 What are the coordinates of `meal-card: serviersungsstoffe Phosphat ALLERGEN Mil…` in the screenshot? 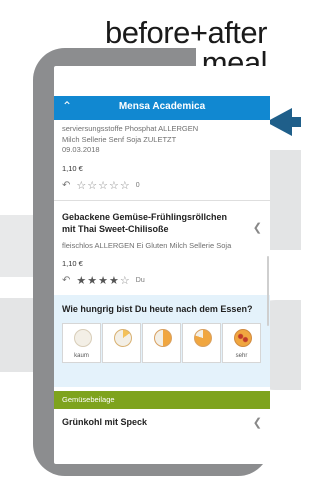 It's located at (162, 158).